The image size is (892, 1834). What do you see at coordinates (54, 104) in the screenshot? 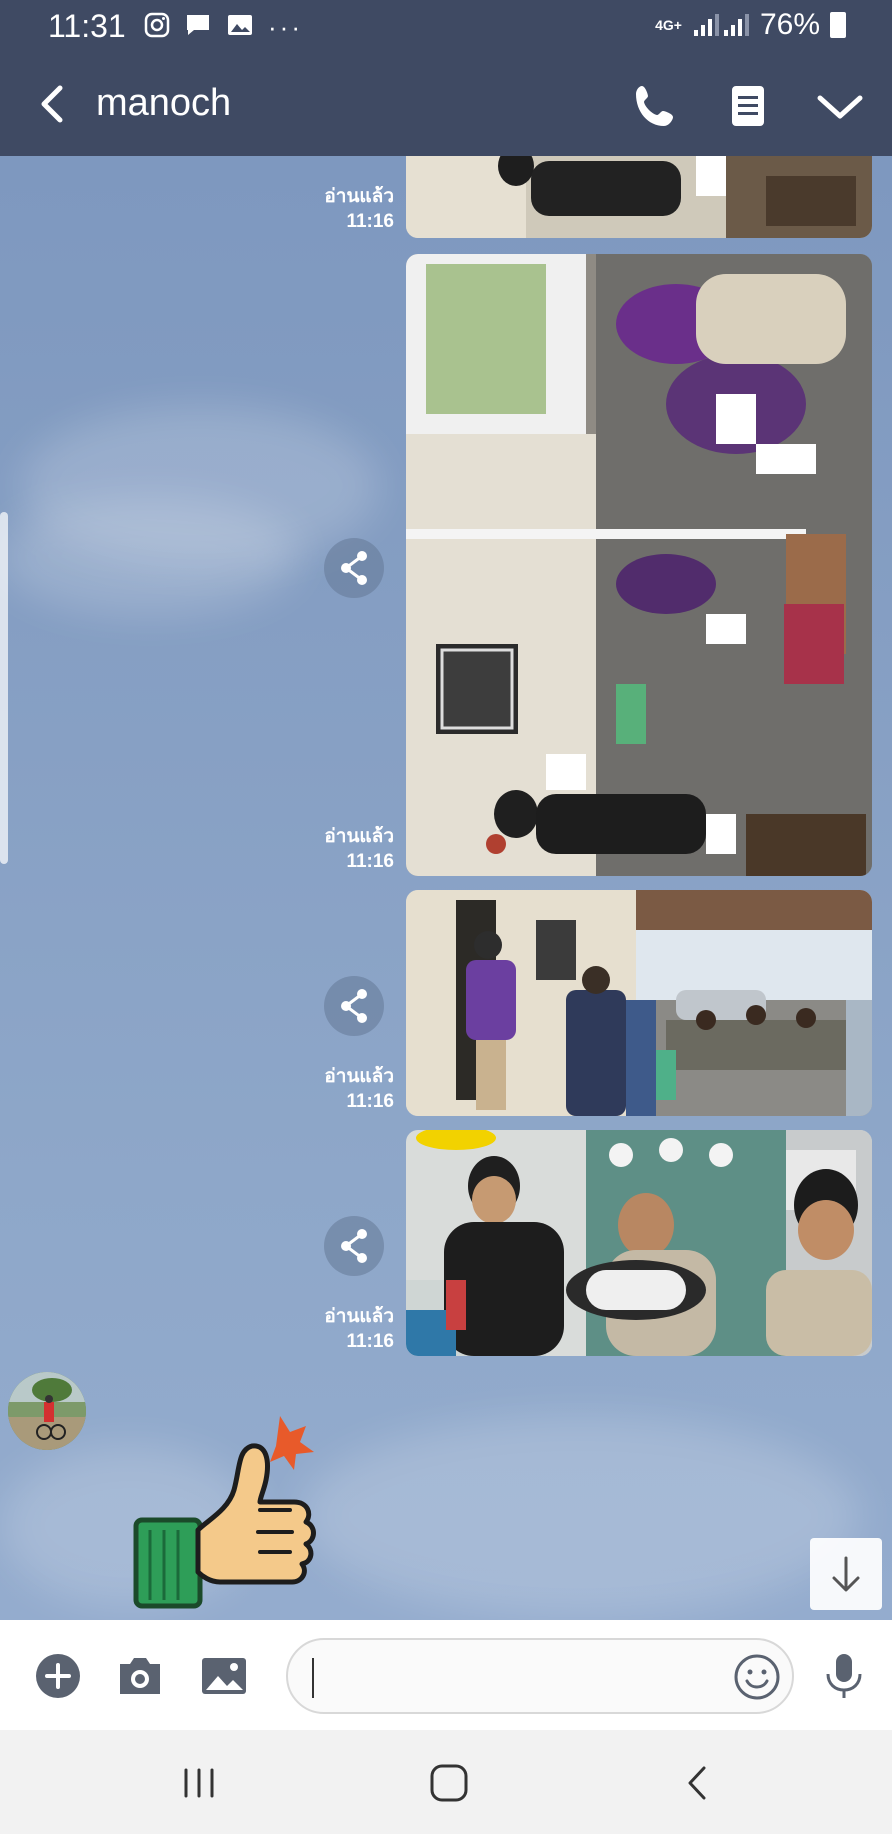
I see `back-arrow-icon` at bounding box center [54, 104].